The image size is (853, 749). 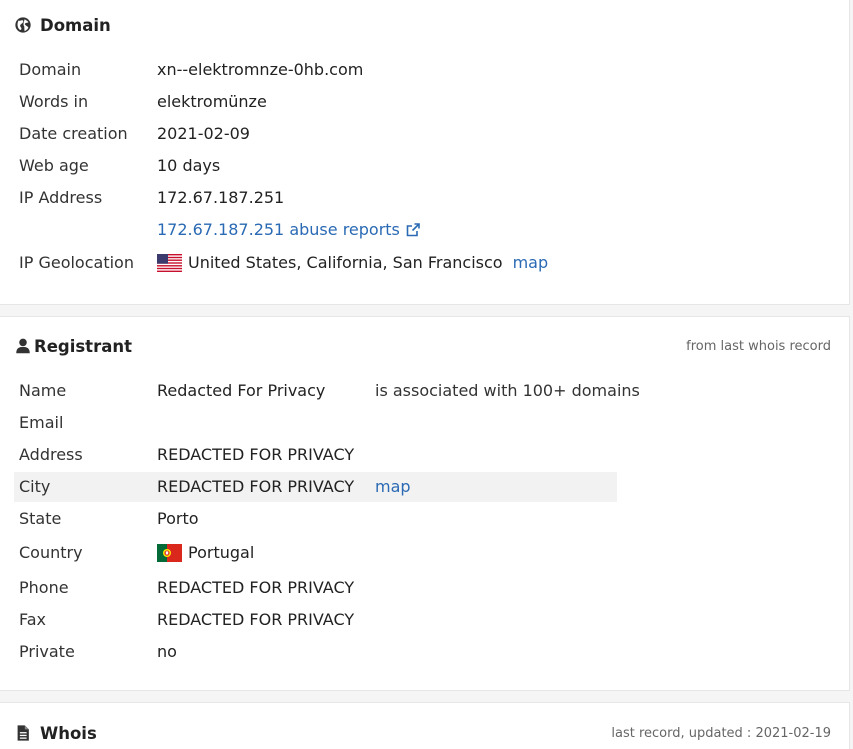 I want to click on ip-geolocation-text: United States, California, San Francisco, so click(x=345, y=262).